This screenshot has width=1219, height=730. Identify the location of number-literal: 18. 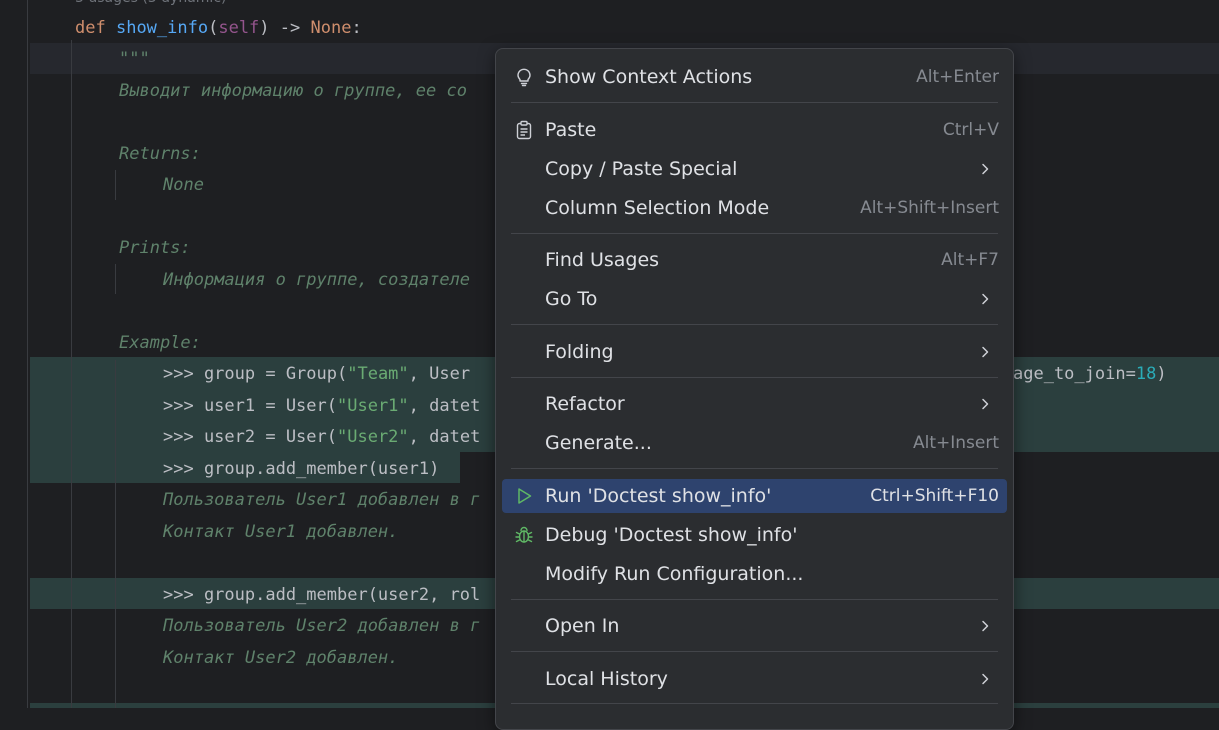
(1146, 374).